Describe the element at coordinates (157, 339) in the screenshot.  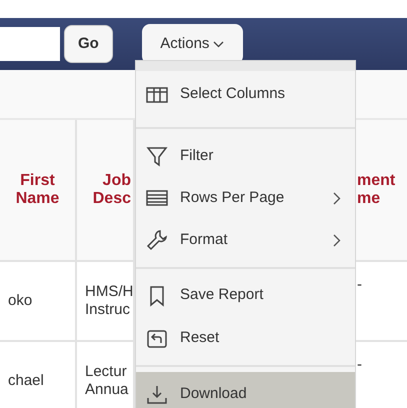
I see `reset-icon` at that location.